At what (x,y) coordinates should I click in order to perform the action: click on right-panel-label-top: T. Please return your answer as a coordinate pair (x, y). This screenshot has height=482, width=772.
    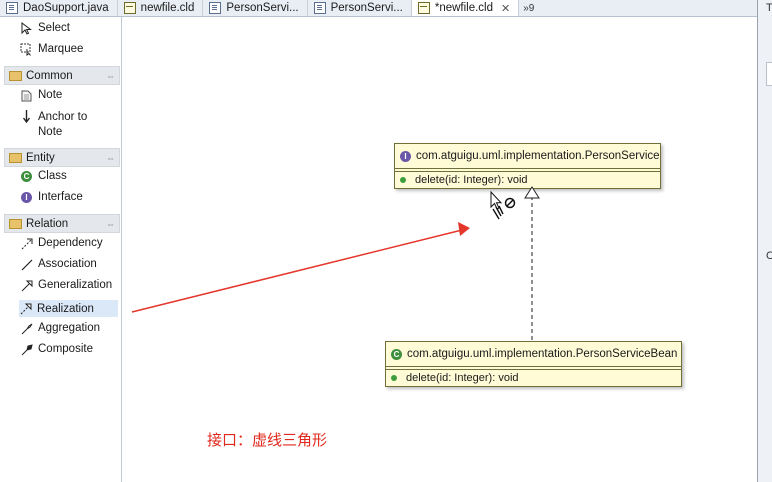
    Looking at the image, I should click on (769, 8).